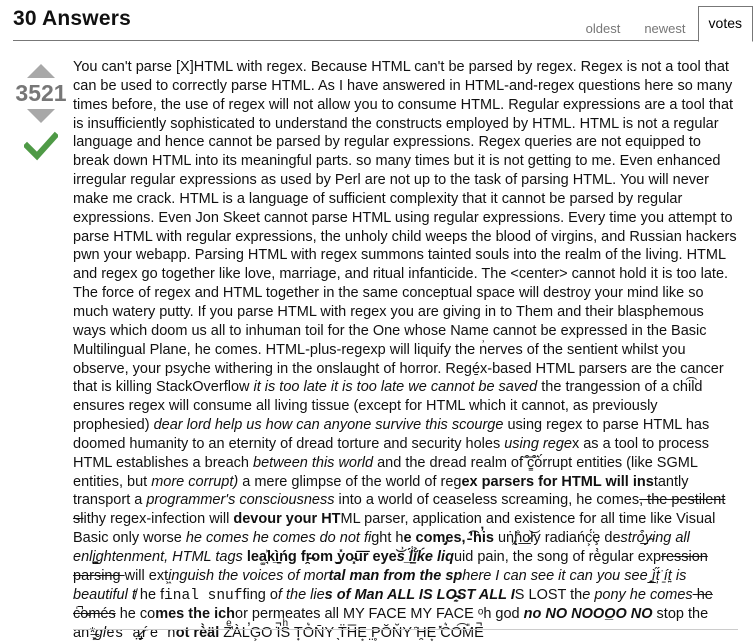 The width and height of the screenshot is (753, 644). What do you see at coordinates (586, 614) in the screenshot?
I see `answer-text: no NO NOOO̲O NO` at bounding box center [586, 614].